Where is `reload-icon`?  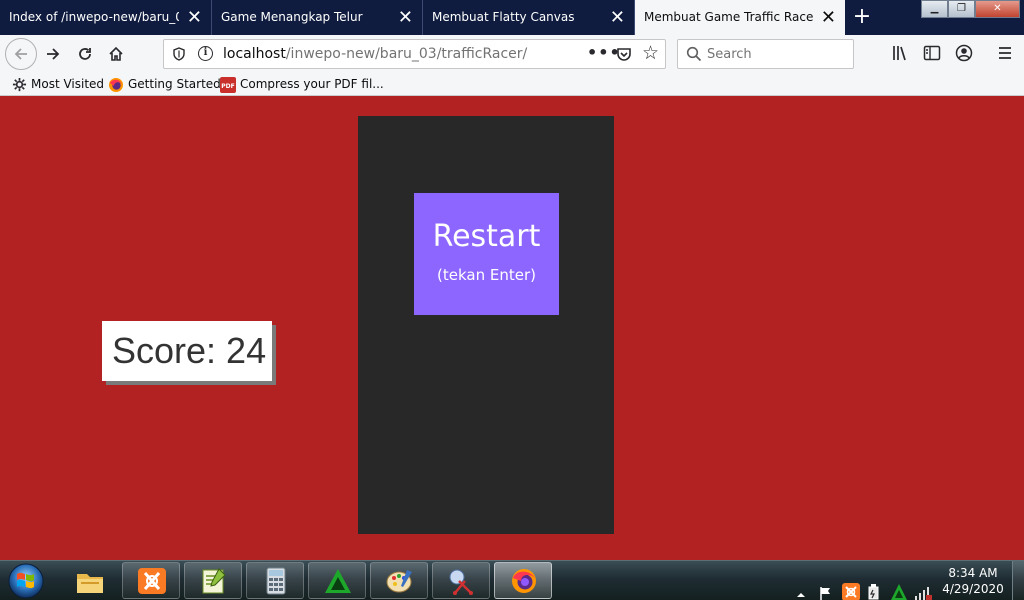 reload-icon is located at coordinates (85, 54).